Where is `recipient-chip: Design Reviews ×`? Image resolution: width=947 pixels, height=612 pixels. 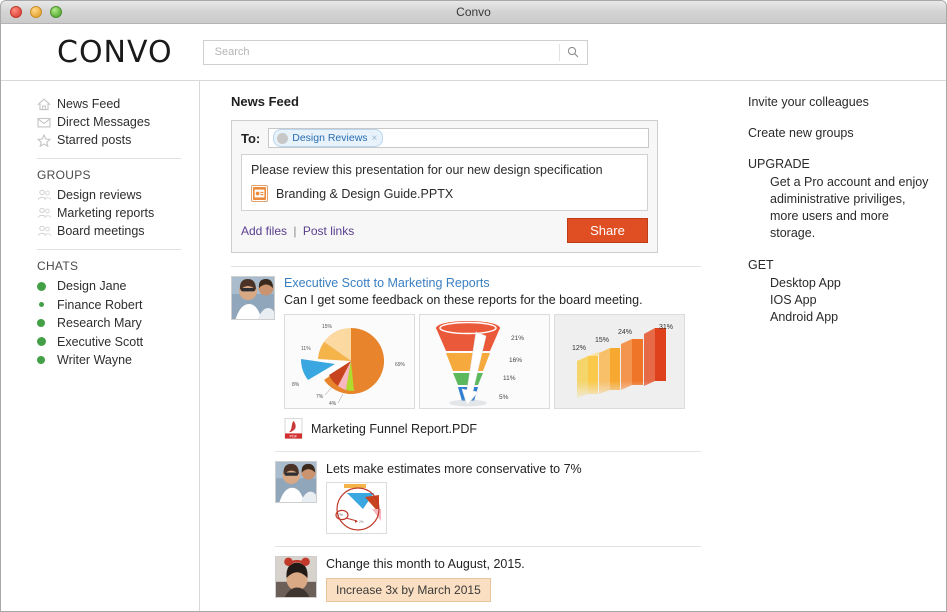
recipient-chip: Design Reviews × is located at coordinates (328, 138).